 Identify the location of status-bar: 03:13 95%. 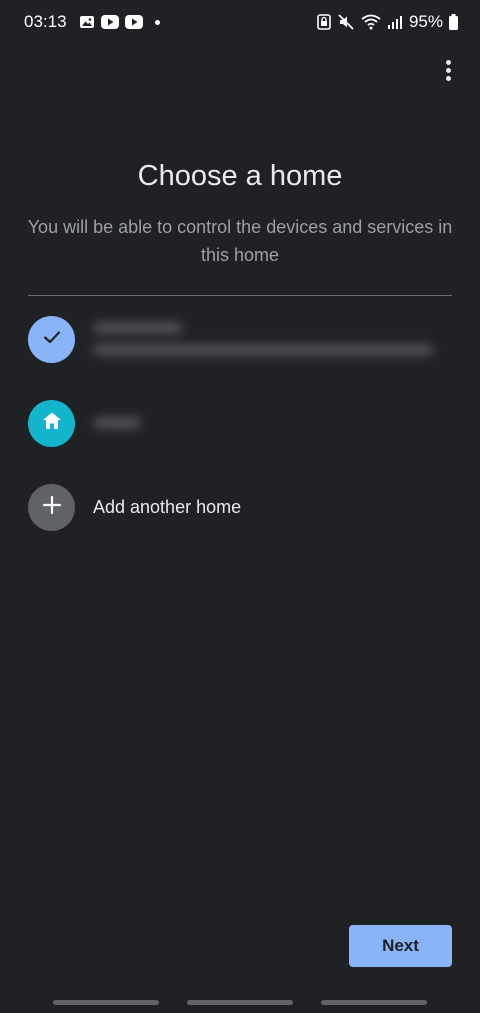
(240, 22).